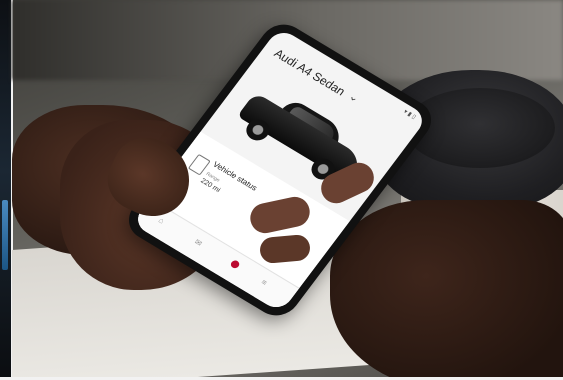 The image size is (563, 380). I want to click on chevron-down-icon: ⌄, so click(354, 97).